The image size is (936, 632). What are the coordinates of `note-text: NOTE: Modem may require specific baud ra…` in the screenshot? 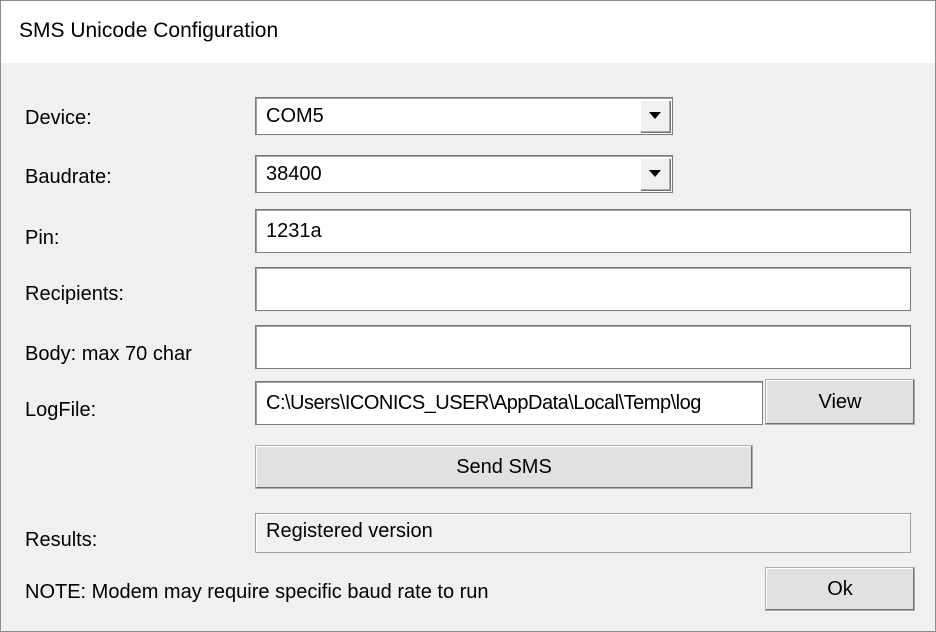 It's located at (257, 592).